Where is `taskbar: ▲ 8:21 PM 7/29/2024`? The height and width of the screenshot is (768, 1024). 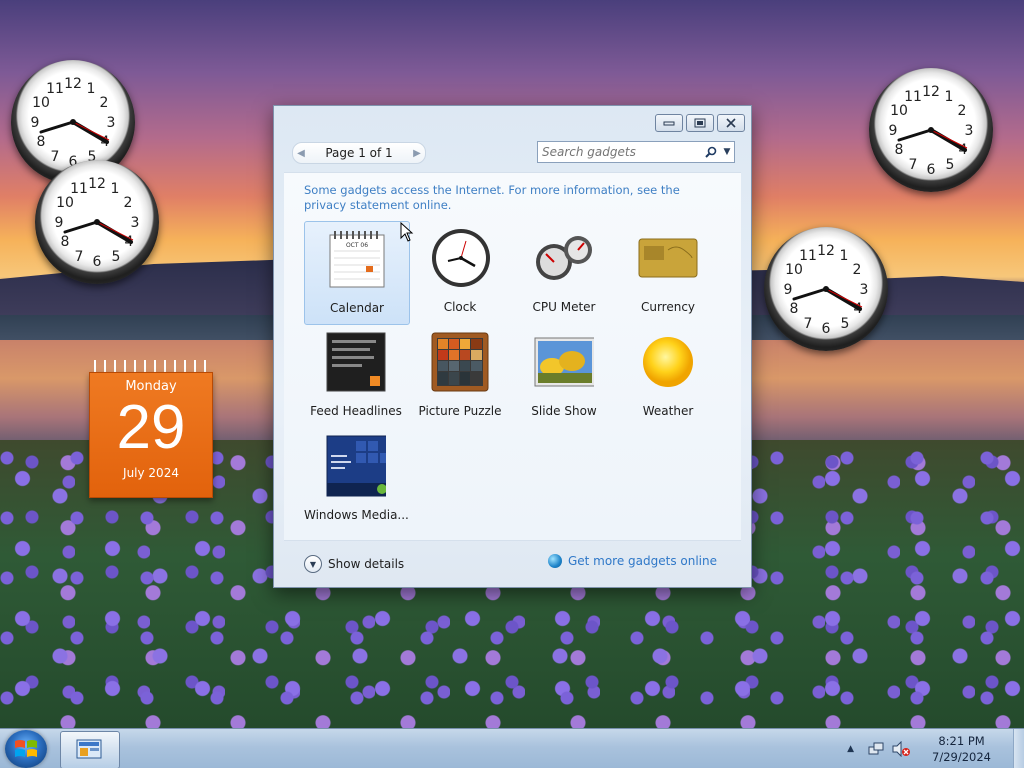
taskbar: ▲ 8:21 PM 7/29/2024 is located at coordinates (512, 748).